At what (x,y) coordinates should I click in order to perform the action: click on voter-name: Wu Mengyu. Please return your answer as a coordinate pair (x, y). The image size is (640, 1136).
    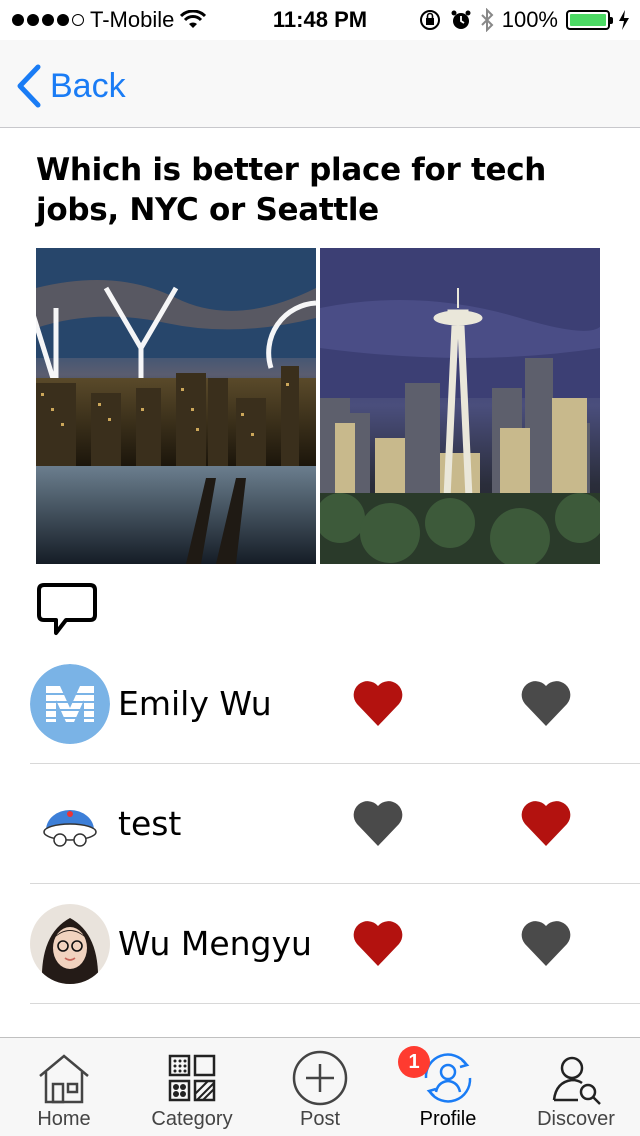
    Looking at the image, I should click on (215, 943).